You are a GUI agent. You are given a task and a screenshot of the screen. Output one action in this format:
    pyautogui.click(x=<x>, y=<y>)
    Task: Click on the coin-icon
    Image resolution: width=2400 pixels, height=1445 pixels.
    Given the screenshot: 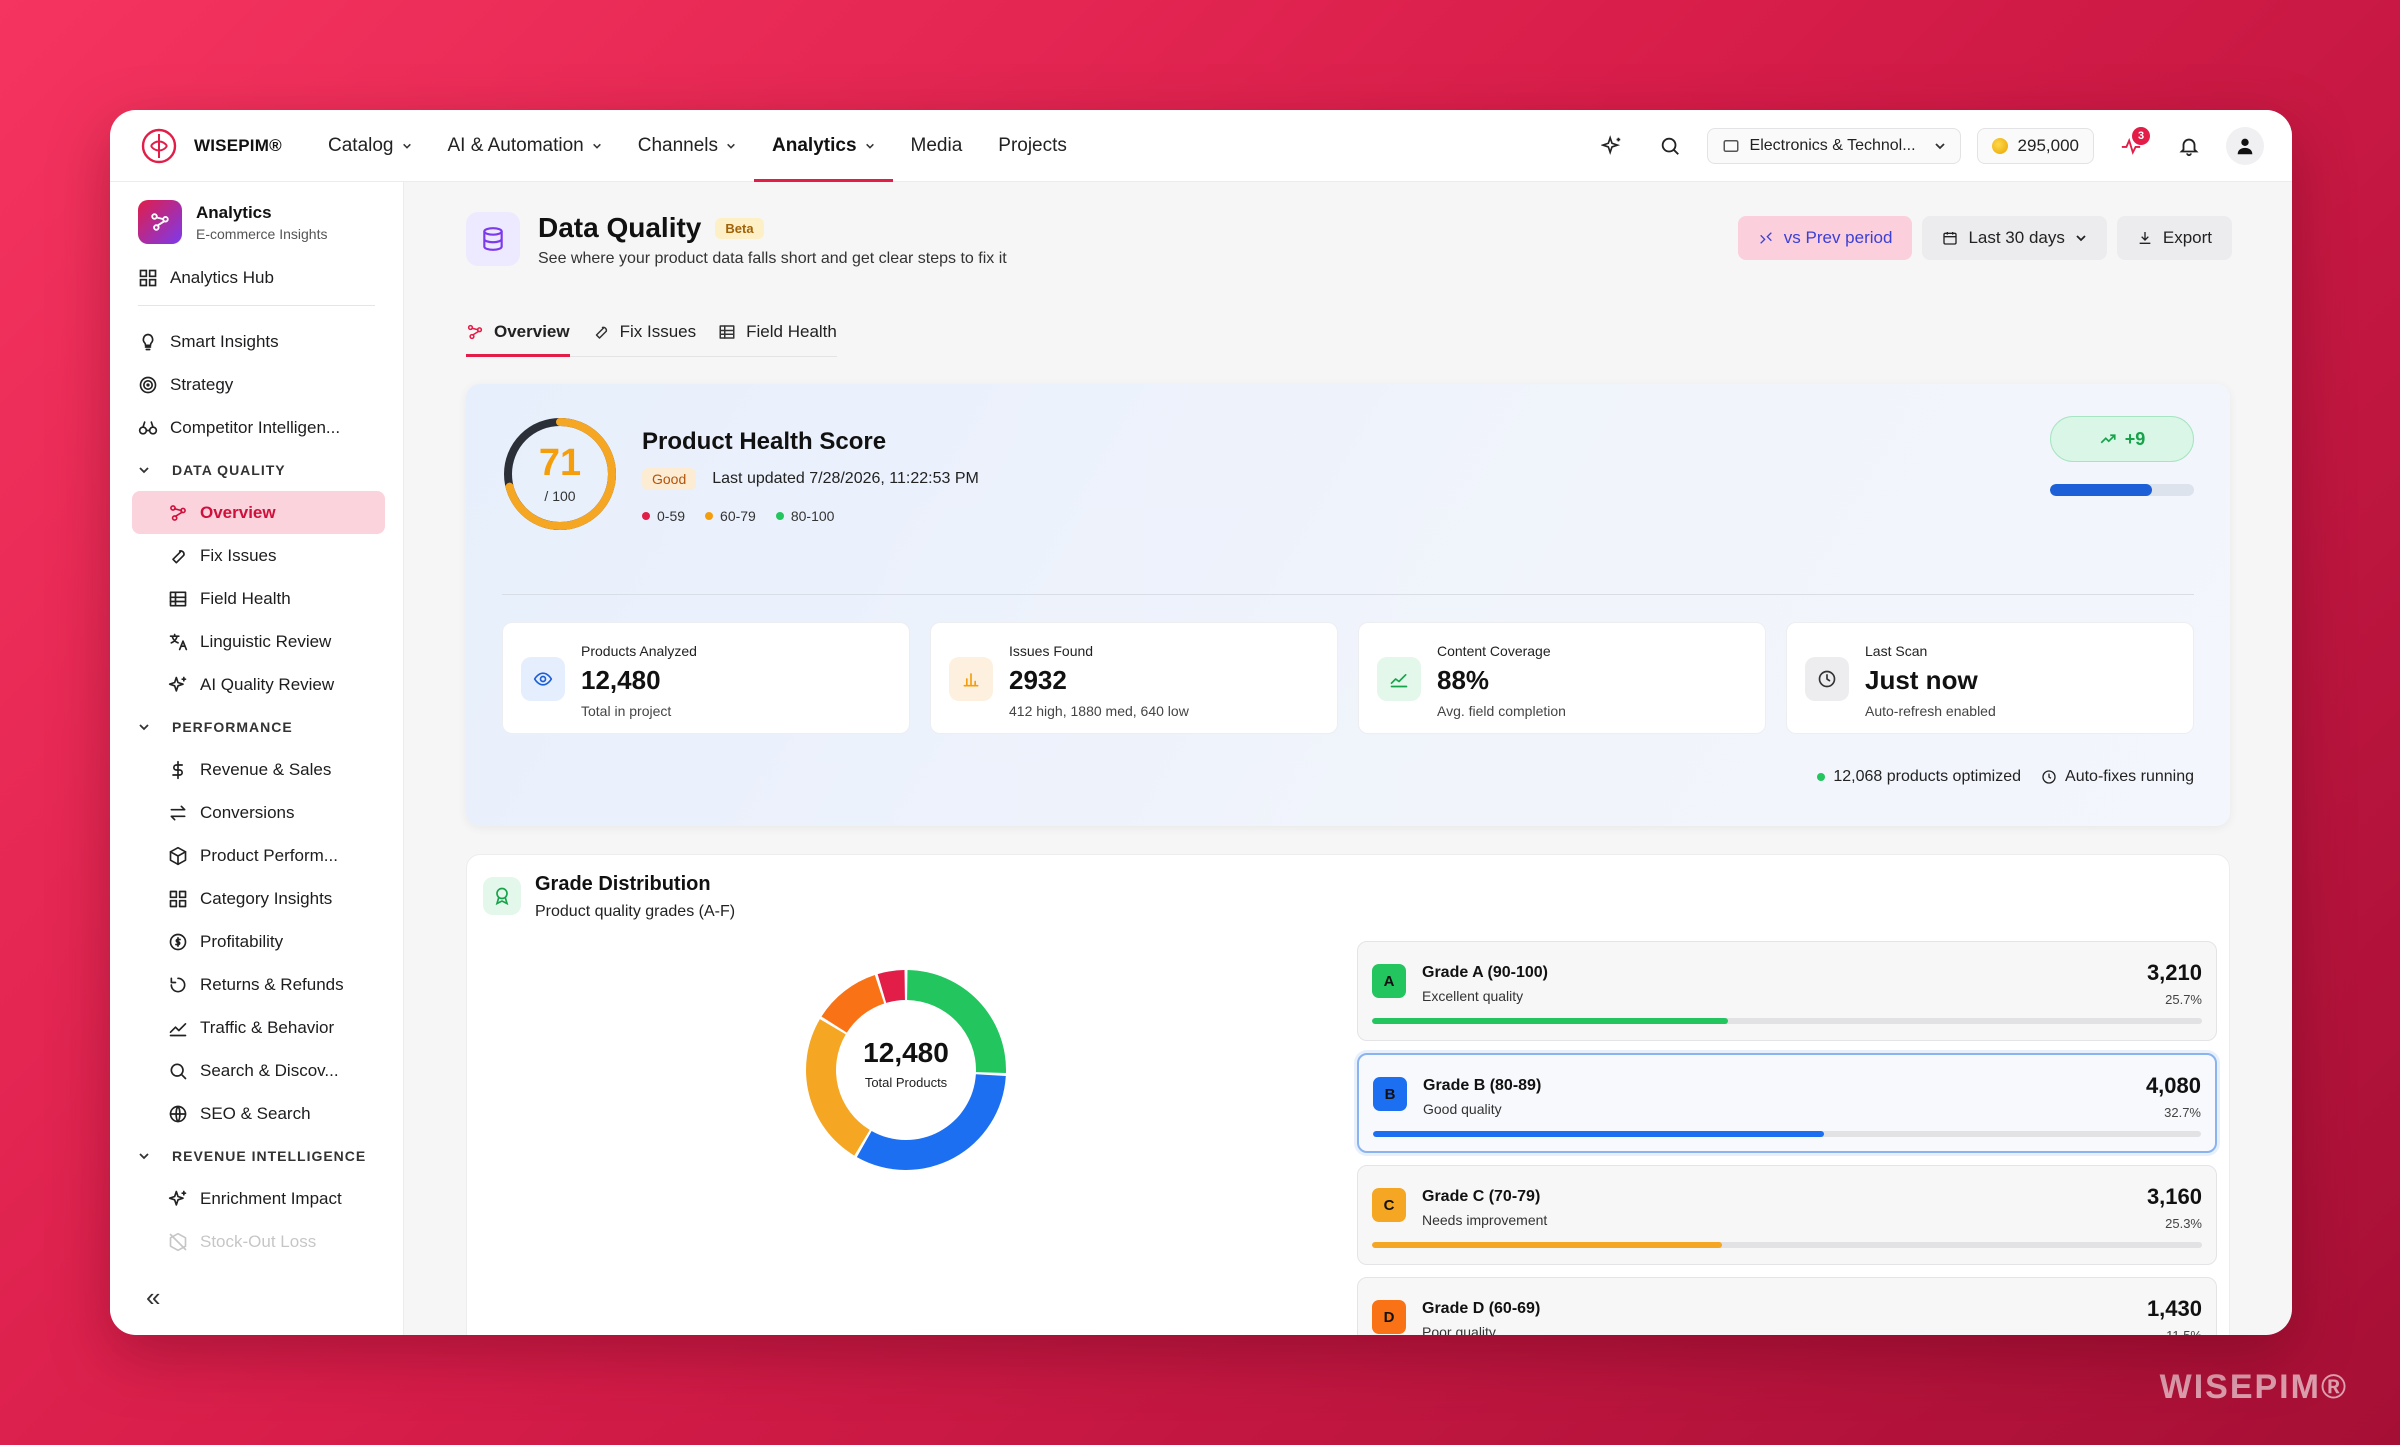 What is the action you would take?
    pyautogui.click(x=1999, y=145)
    